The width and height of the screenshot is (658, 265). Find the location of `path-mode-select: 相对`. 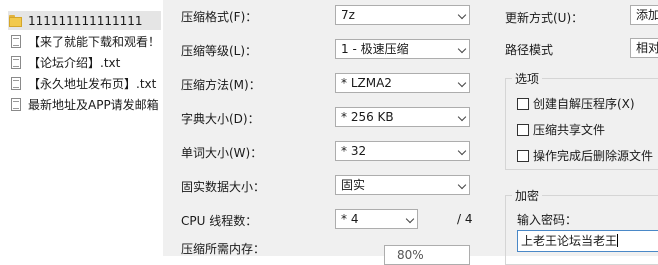

path-mode-select: 相对 is located at coordinates (644, 48).